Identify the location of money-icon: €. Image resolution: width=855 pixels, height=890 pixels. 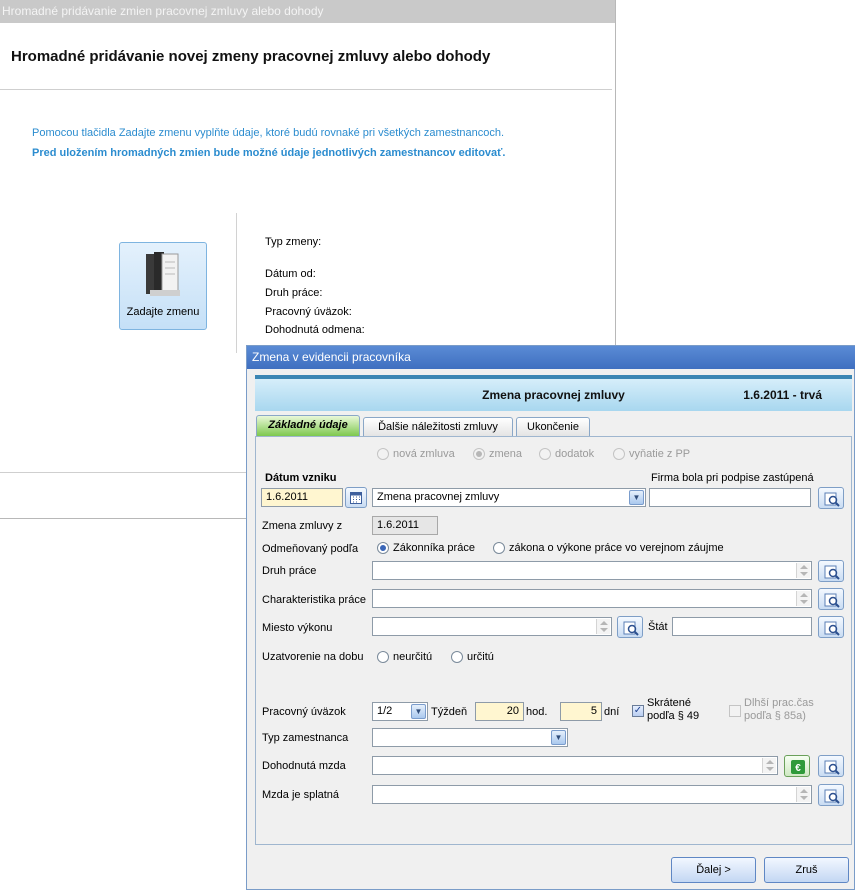
(798, 767).